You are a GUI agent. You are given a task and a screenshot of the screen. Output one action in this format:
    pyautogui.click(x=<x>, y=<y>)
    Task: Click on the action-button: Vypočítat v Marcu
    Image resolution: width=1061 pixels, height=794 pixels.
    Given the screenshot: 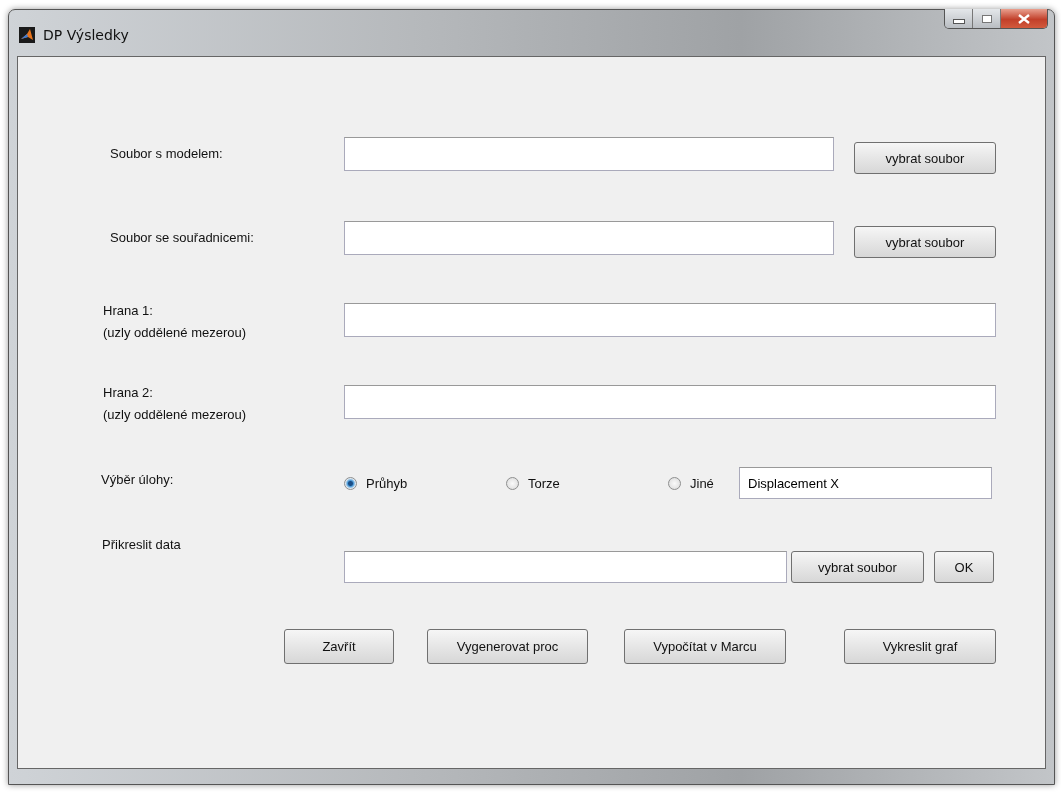 What is the action you would take?
    pyautogui.click(x=705, y=646)
    